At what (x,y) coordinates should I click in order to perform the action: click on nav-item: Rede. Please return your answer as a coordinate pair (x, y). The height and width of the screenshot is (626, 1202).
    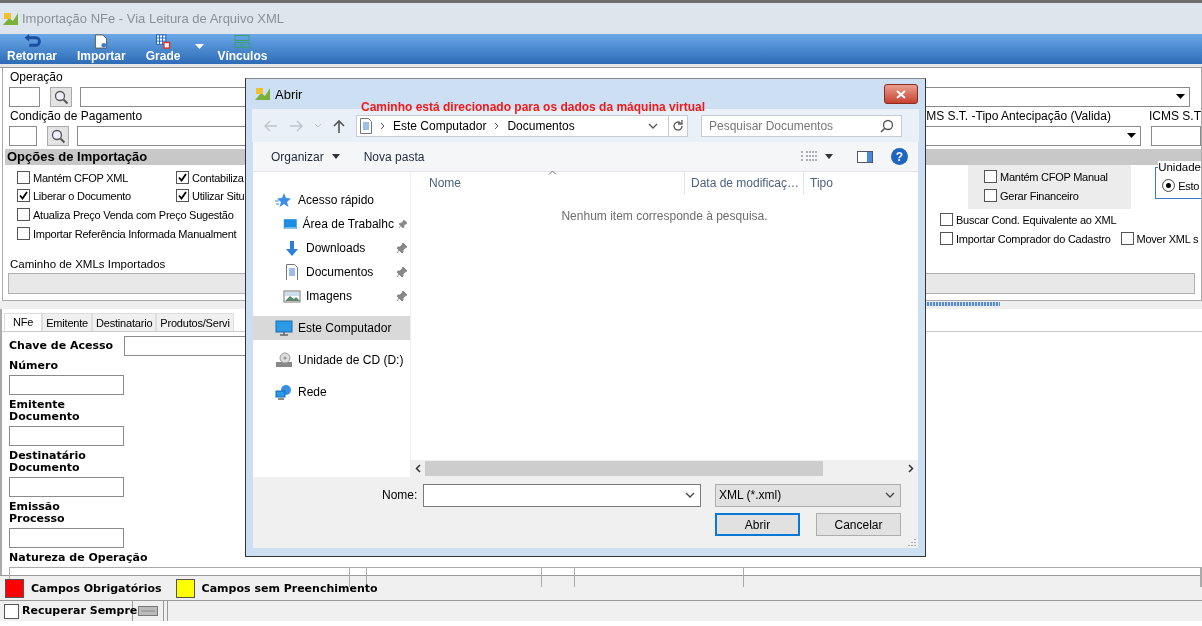
    Looking at the image, I should click on (331, 392).